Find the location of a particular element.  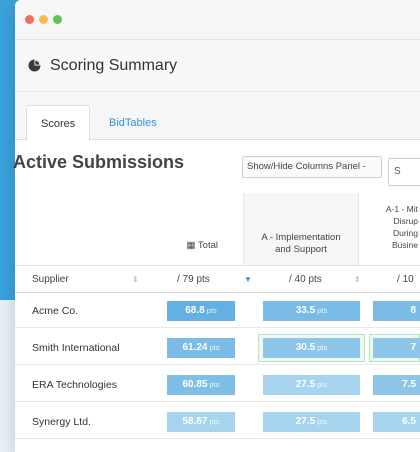

maximize-window-button is located at coordinates (57, 19).